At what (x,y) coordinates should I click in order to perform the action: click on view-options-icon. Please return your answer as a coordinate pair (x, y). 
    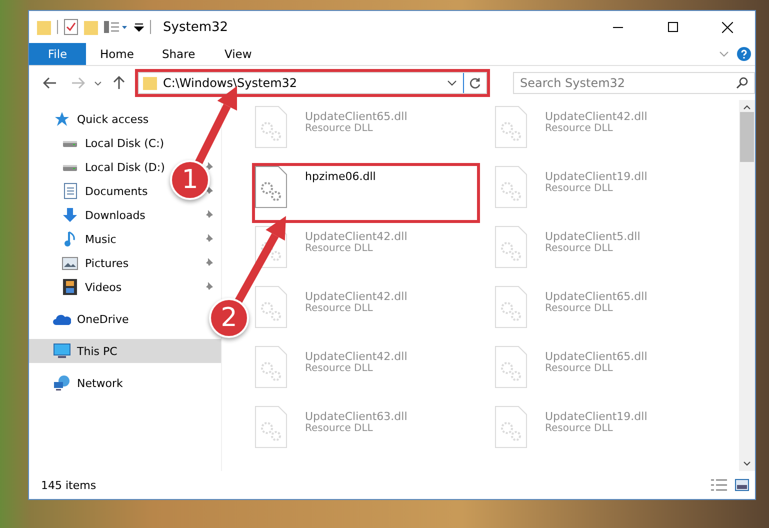
    Looking at the image, I should click on (116, 27).